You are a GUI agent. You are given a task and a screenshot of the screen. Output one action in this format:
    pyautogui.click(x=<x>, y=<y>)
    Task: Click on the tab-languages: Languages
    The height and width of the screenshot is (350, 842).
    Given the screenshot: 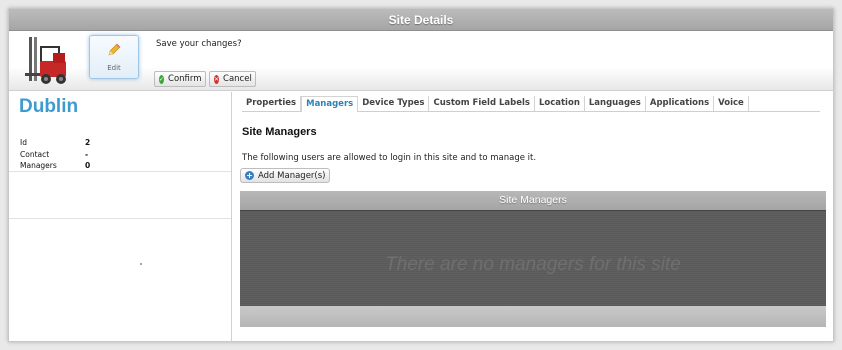 What is the action you would take?
    pyautogui.click(x=615, y=103)
    